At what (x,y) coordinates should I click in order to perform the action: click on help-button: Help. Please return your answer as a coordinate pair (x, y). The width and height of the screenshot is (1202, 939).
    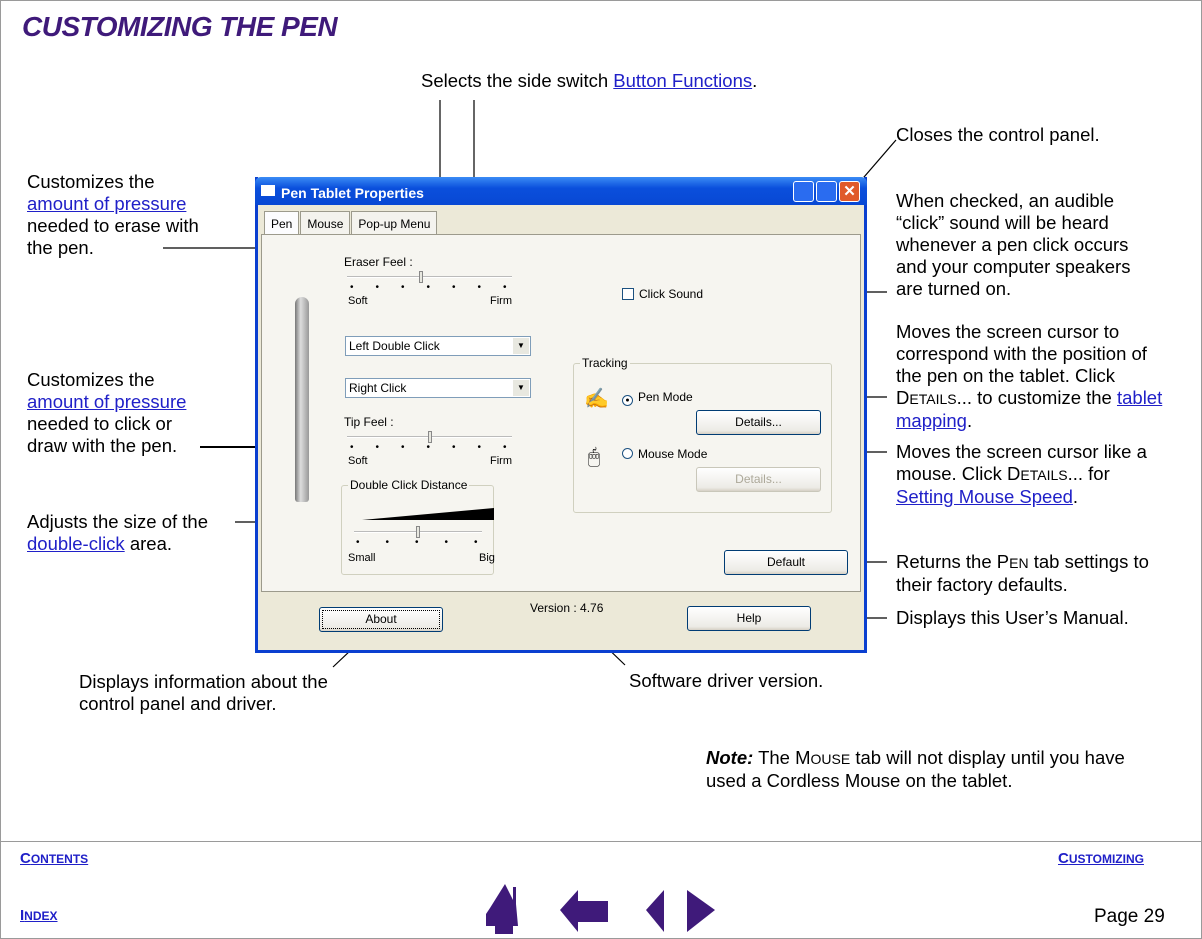
    Looking at the image, I should click on (749, 618).